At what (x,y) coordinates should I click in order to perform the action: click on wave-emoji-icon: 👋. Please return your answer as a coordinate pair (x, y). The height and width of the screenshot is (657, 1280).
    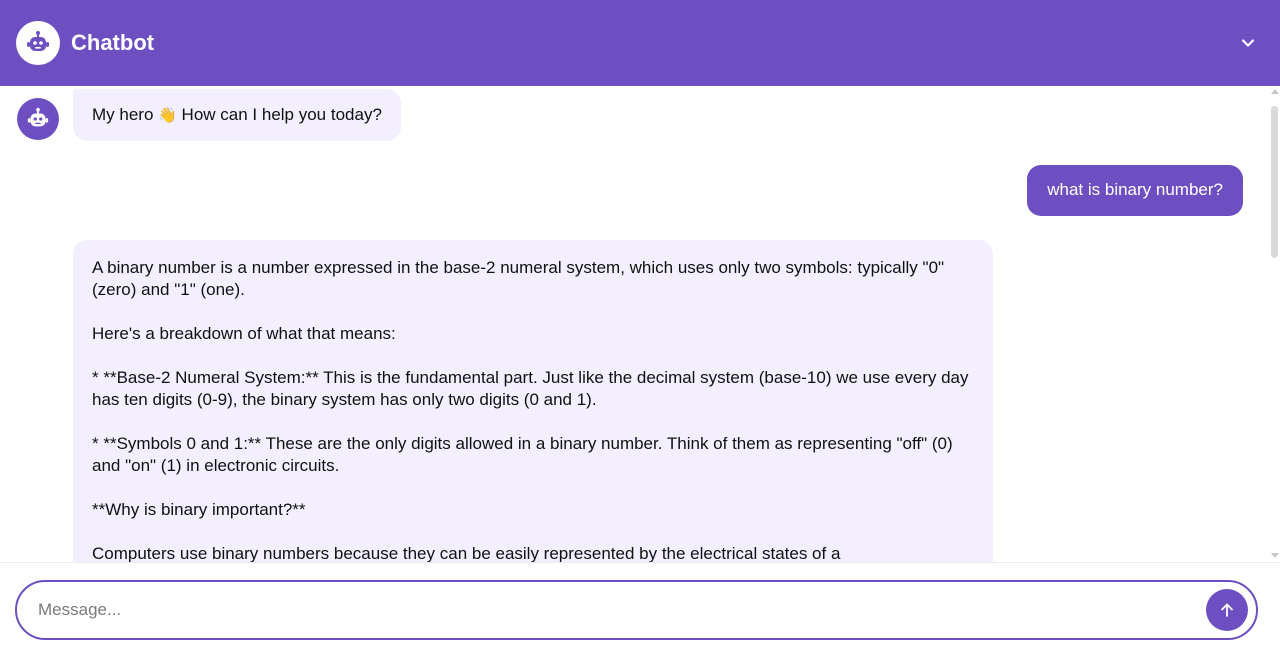
    Looking at the image, I should click on (167, 115).